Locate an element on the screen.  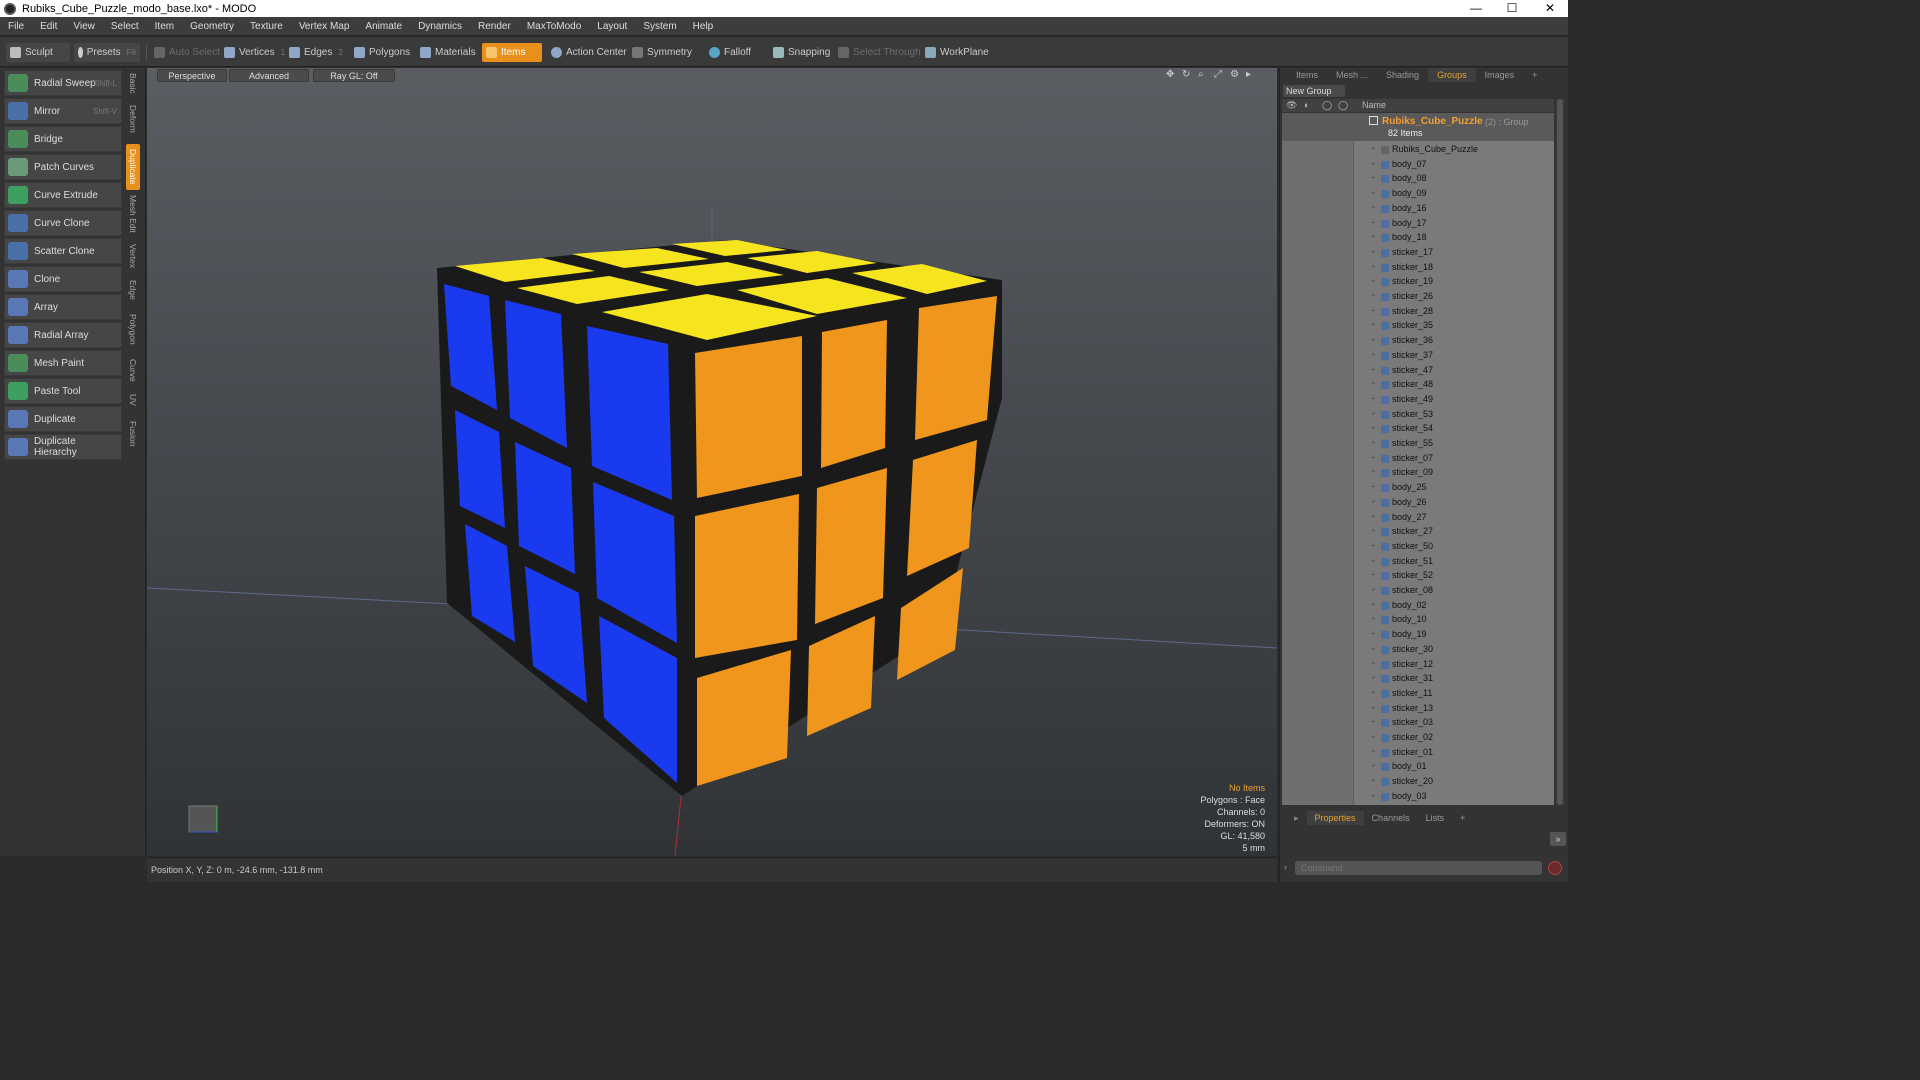
polygons-button: Polygons is located at coordinates (382, 52).